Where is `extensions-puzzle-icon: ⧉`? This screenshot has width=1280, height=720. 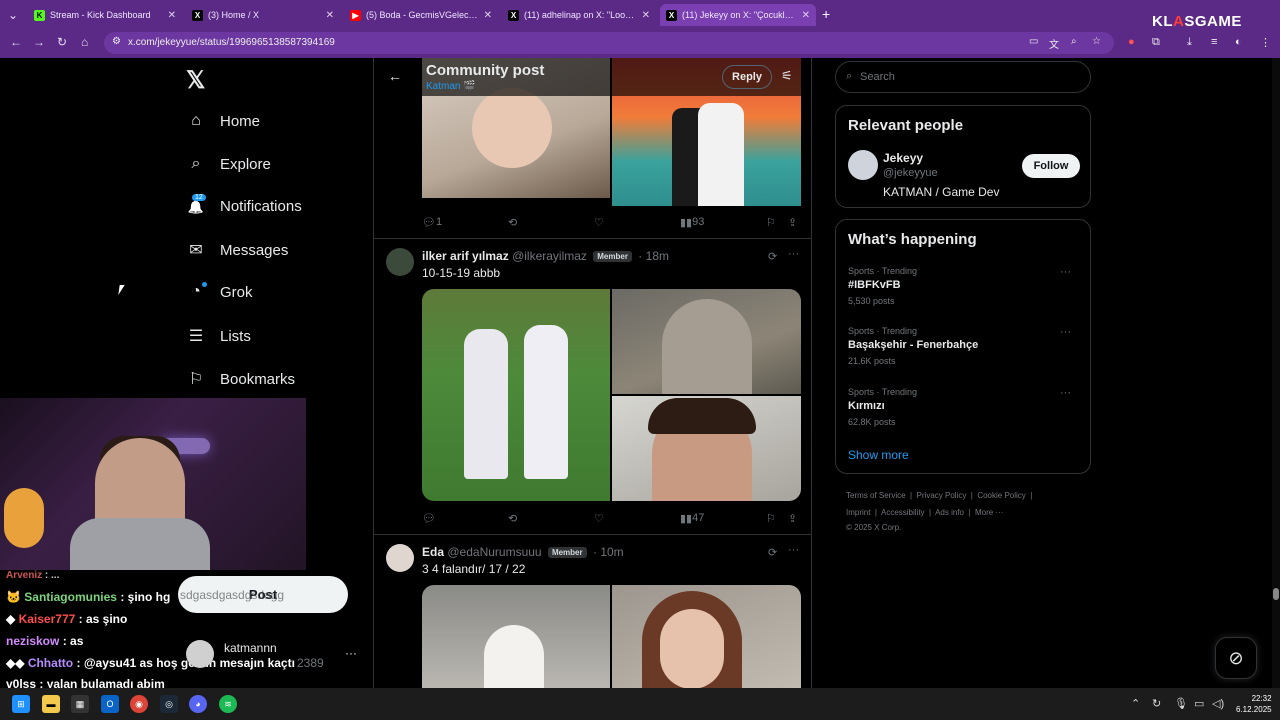 extensions-puzzle-icon: ⧉ is located at coordinates (1156, 42).